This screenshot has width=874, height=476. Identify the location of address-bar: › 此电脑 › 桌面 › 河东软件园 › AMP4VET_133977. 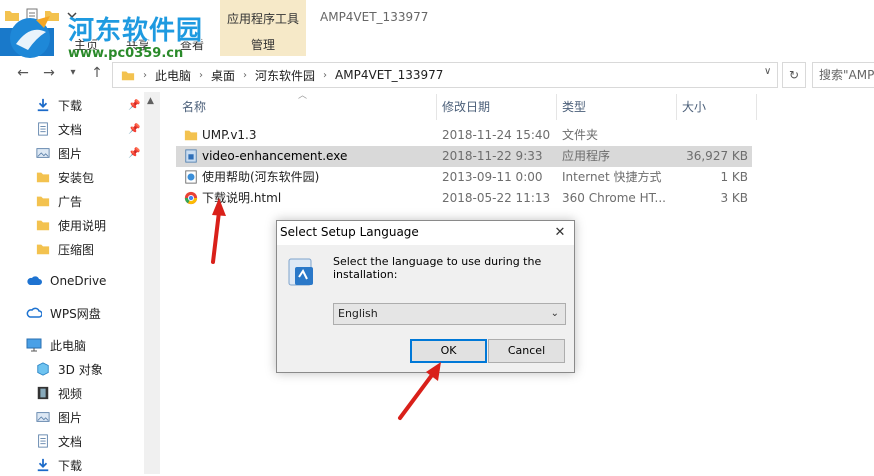
(445, 75).